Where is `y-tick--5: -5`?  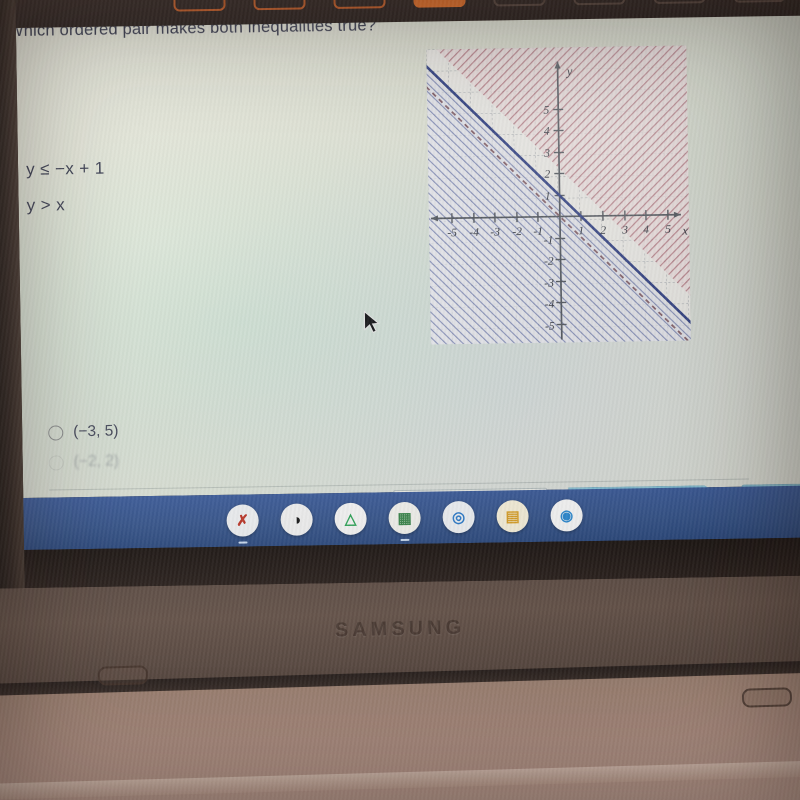
y-tick--5: -5 is located at coordinates (550, 327).